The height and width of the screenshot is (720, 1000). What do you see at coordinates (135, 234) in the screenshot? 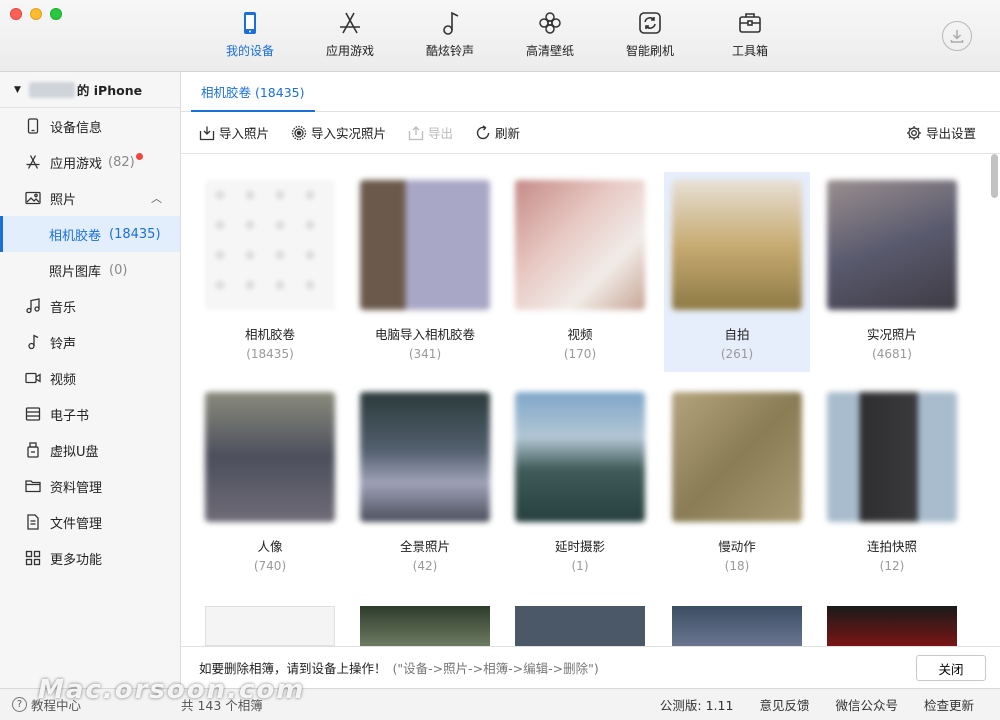
I see `camera-roll-count: (18435)` at bounding box center [135, 234].